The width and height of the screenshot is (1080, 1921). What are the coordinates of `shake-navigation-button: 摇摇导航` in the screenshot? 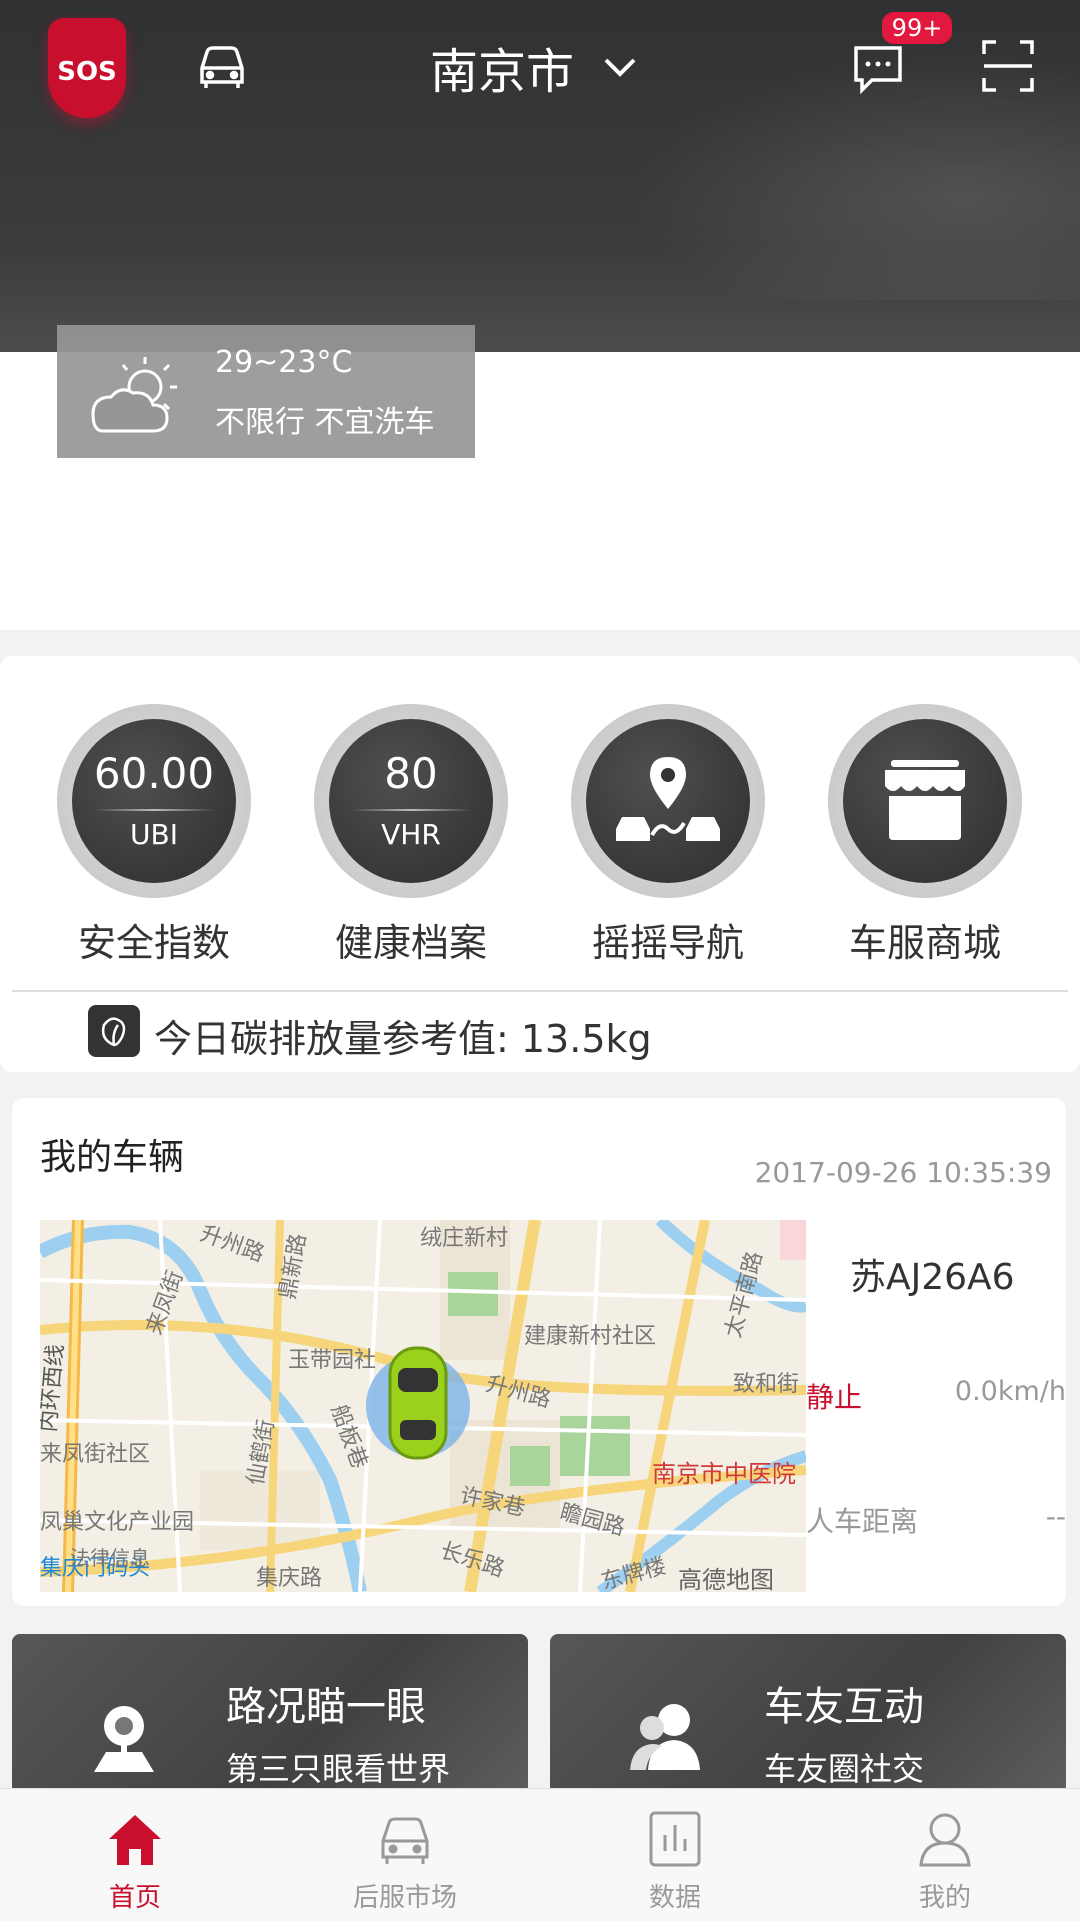 It's located at (668, 835).